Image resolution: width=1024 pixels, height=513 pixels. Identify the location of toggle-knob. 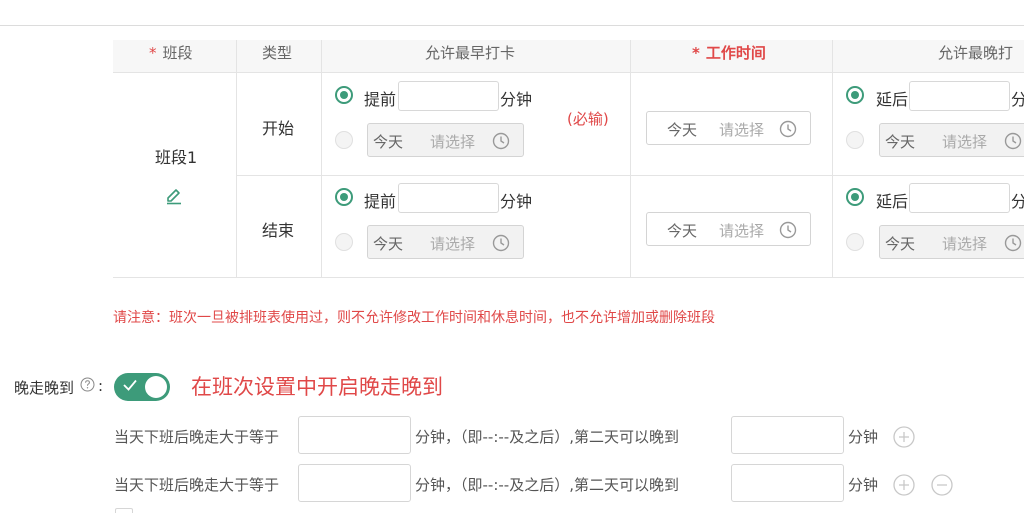
(156, 387).